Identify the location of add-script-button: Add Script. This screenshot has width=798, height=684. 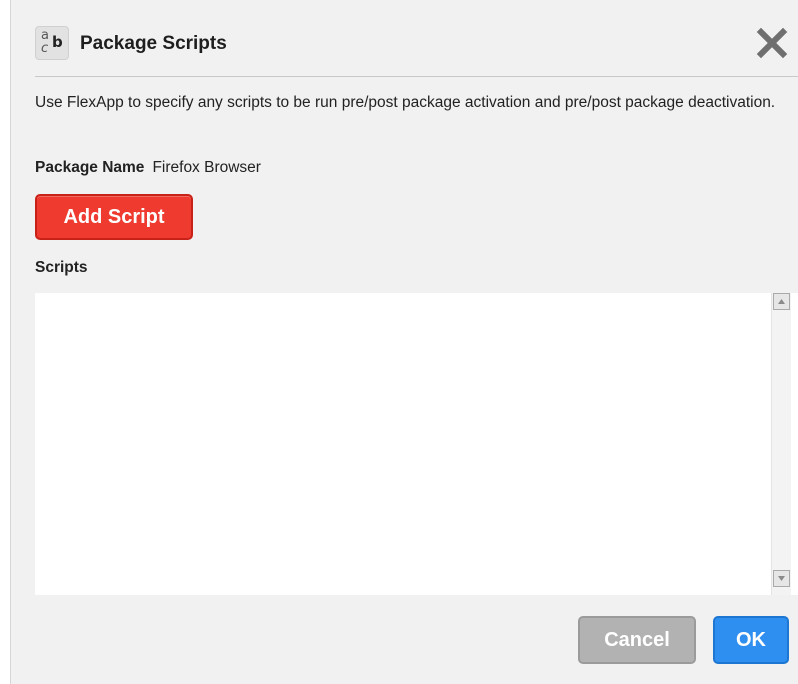
(114, 217).